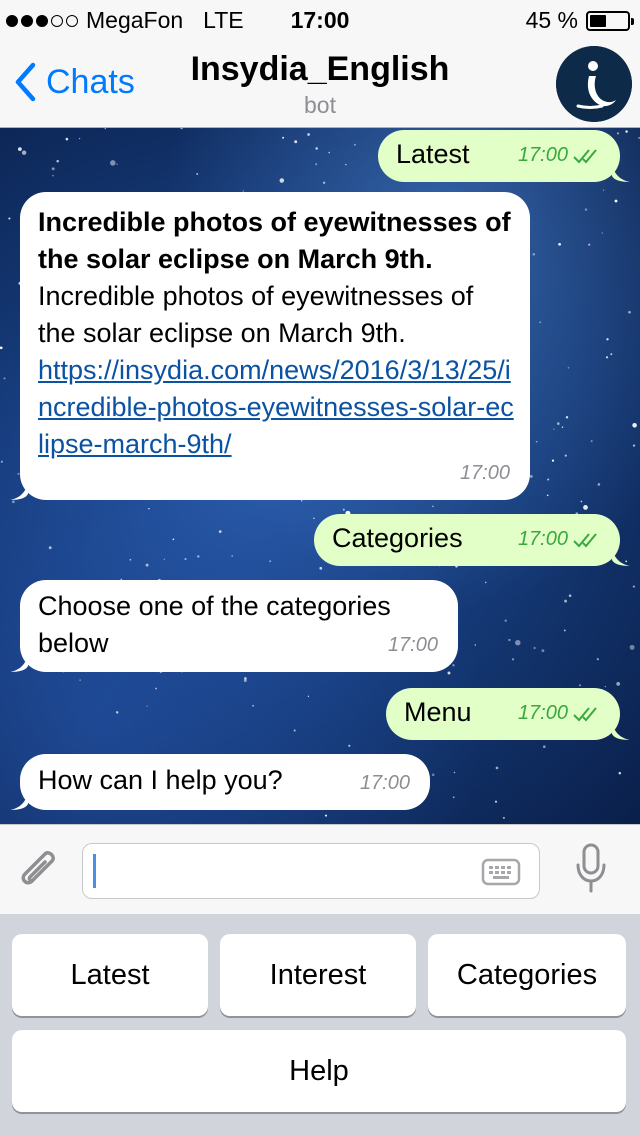  What do you see at coordinates (38, 868) in the screenshot?
I see `paperclip-icon` at bounding box center [38, 868].